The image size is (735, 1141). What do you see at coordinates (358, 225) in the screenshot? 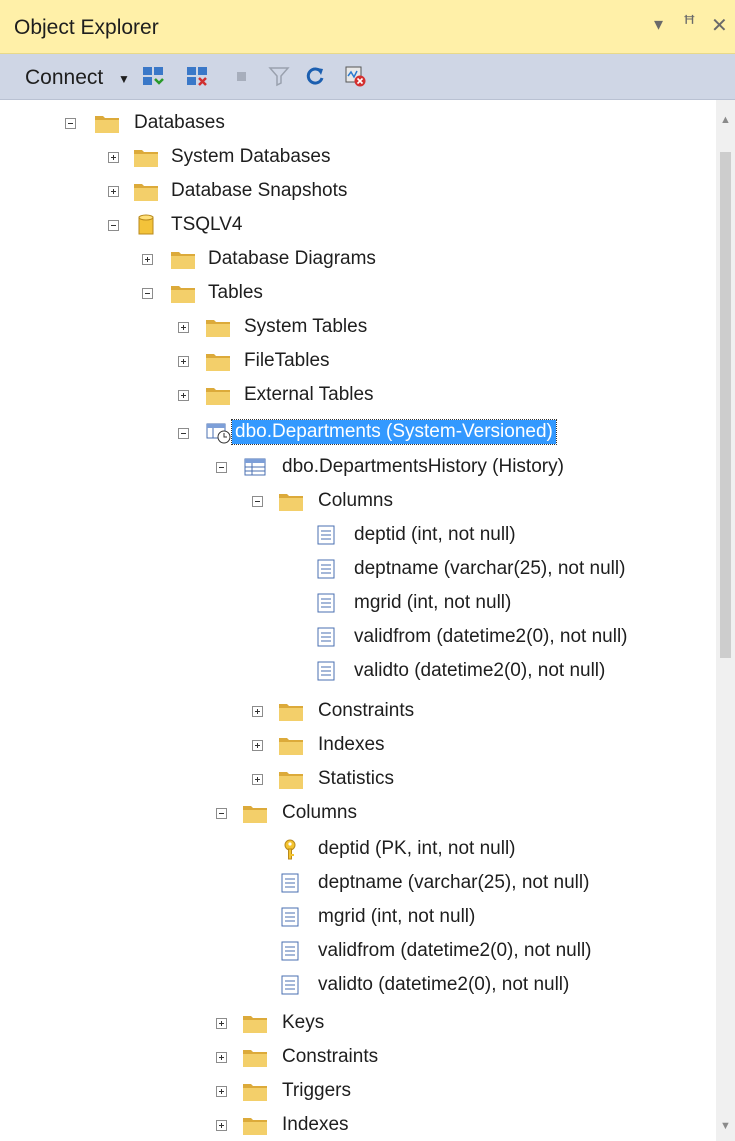
I see `tree-node-tsqlv4: TSQLV4` at bounding box center [358, 225].